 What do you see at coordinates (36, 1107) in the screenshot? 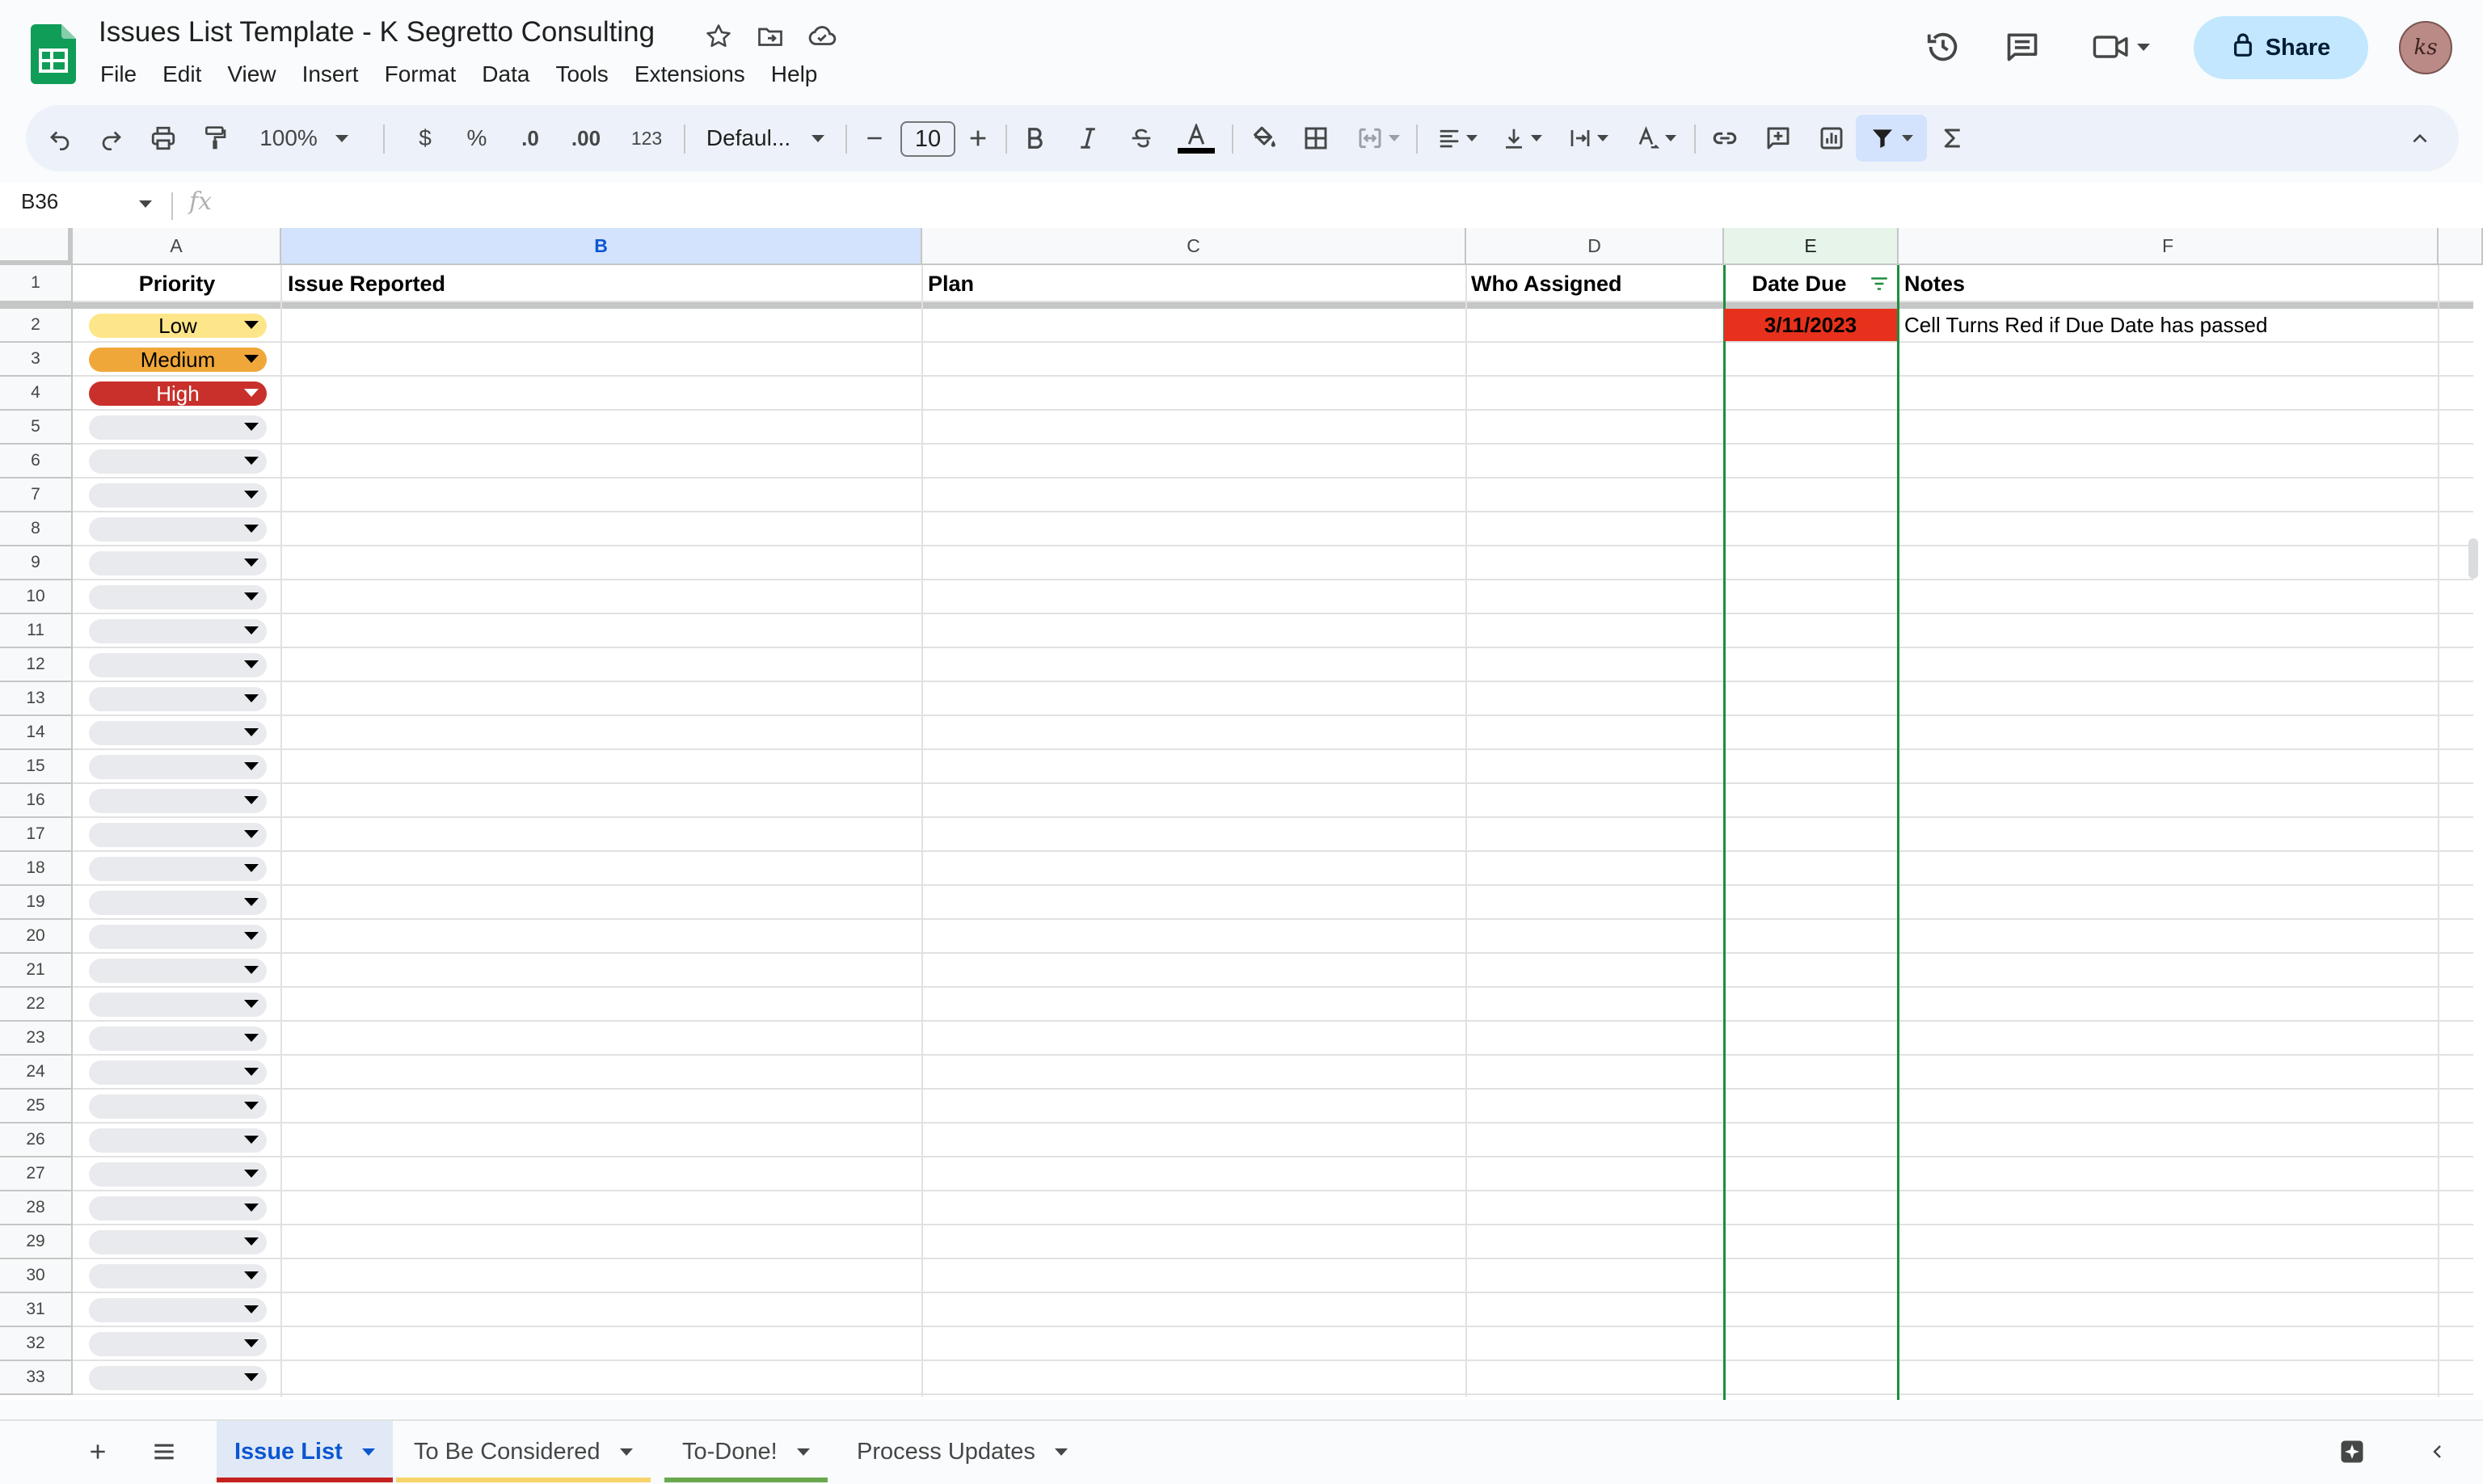
I see `row-header: 25` at bounding box center [36, 1107].